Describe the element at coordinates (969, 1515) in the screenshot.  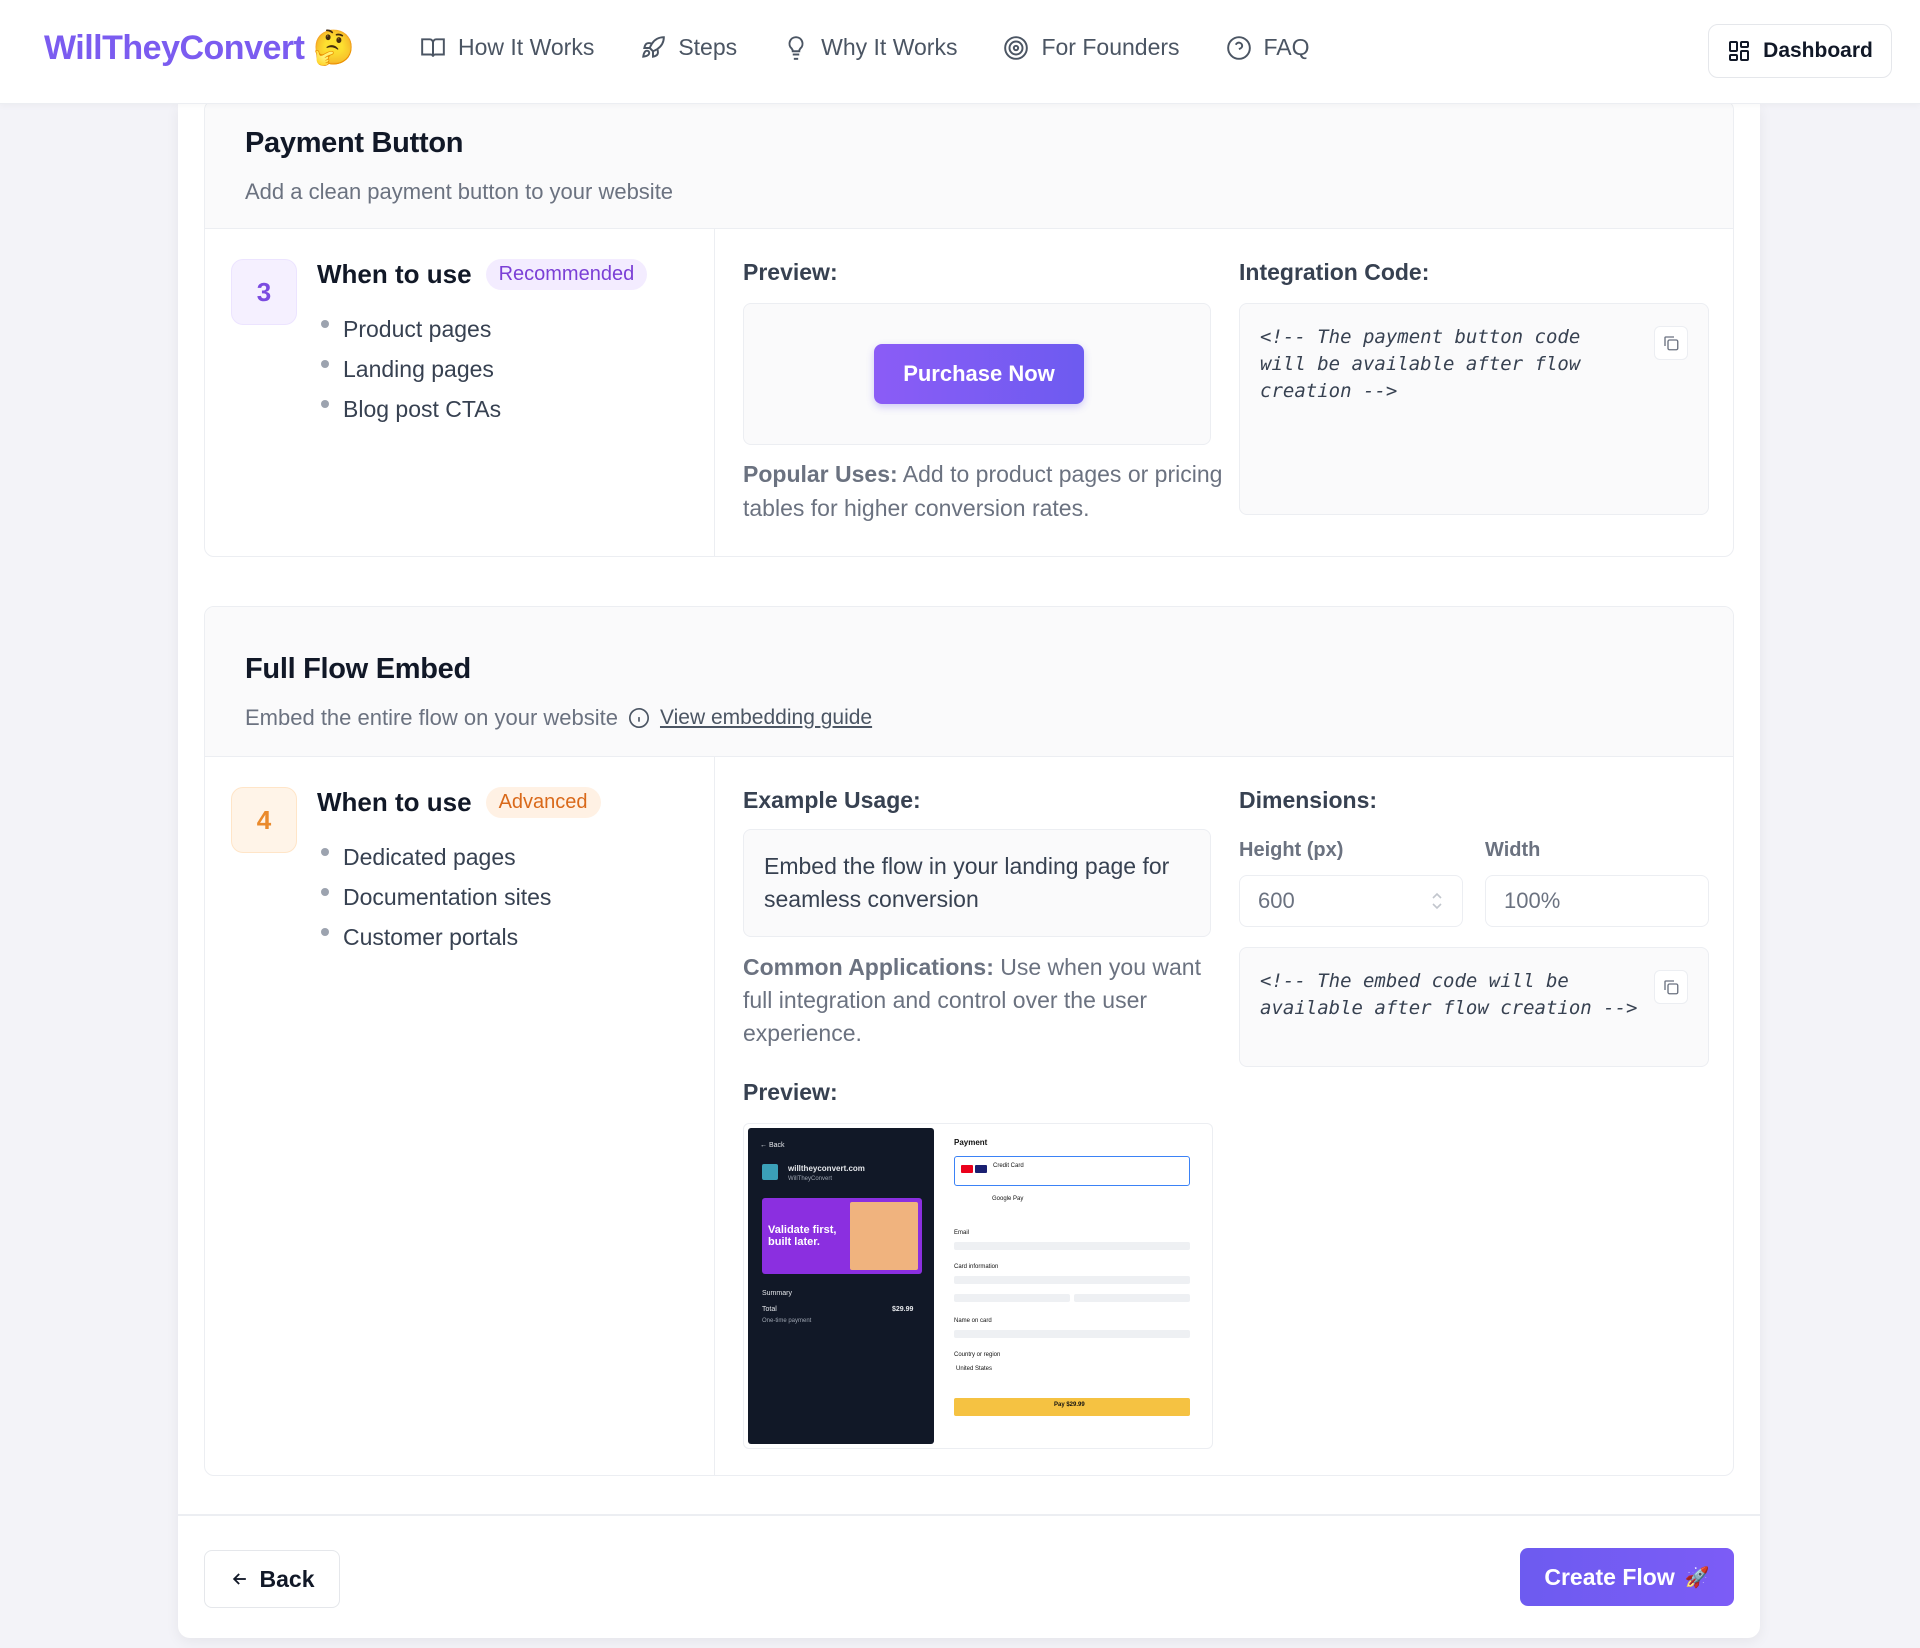
I see `footer-divider` at that location.